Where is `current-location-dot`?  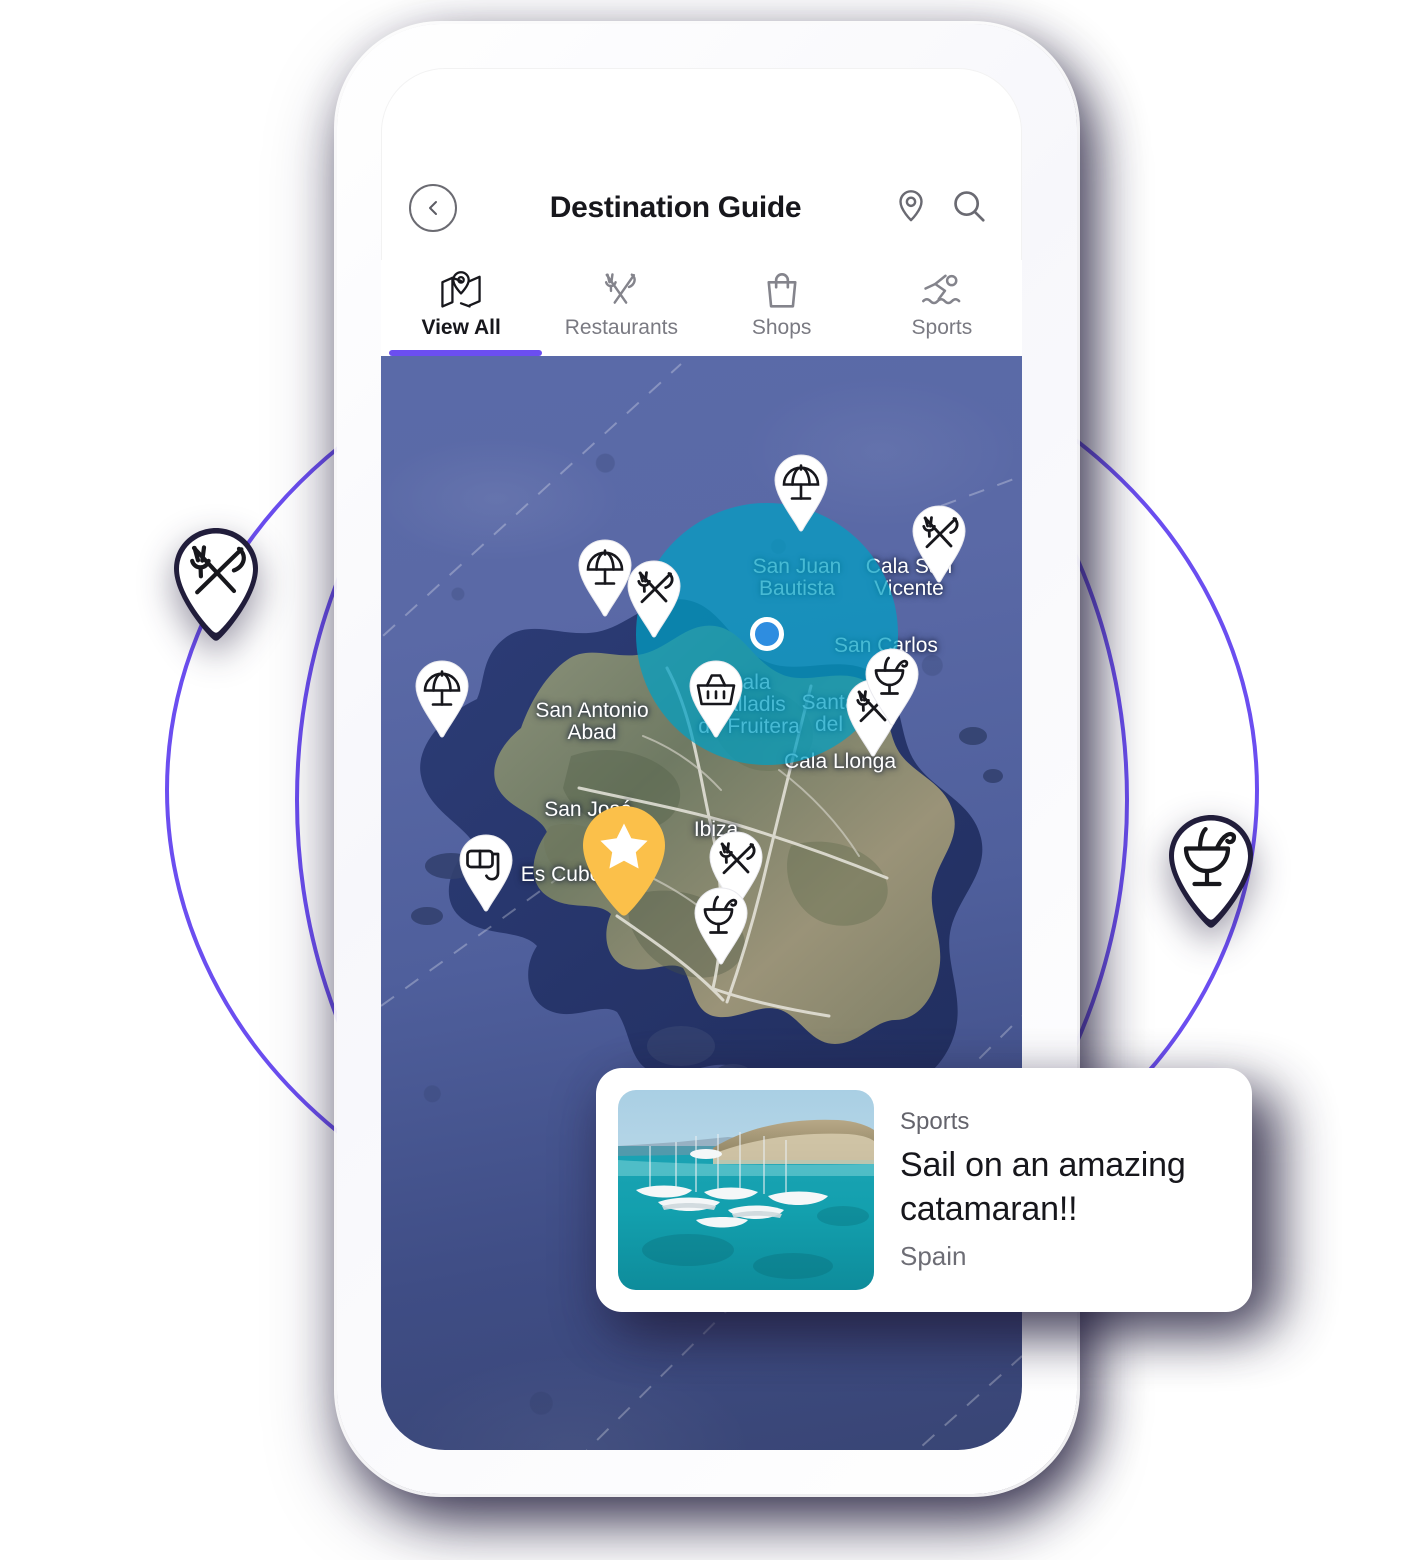
current-location-dot is located at coordinates (767, 634).